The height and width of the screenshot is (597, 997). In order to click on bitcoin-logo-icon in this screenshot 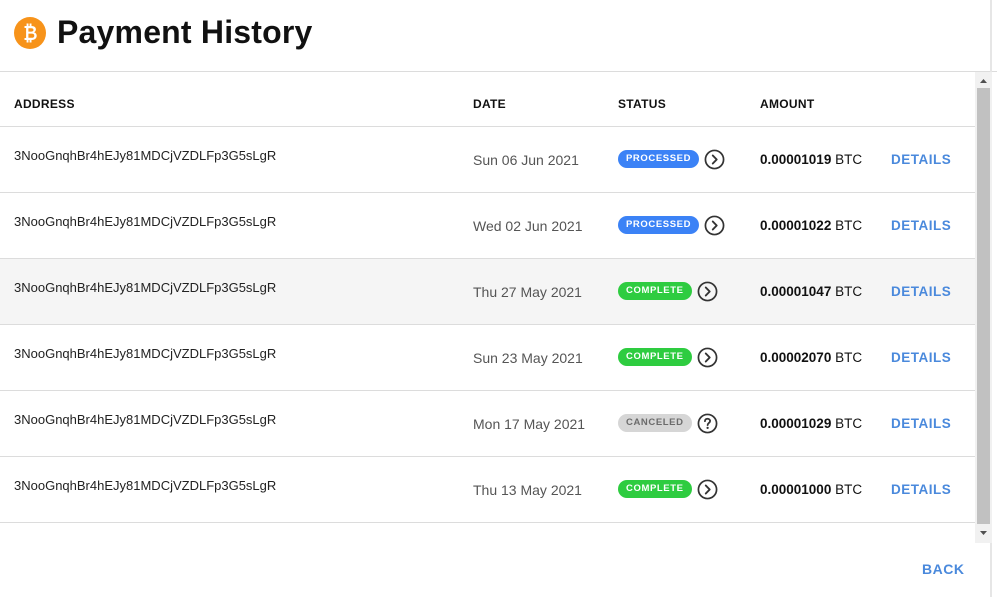, I will do `click(30, 33)`.